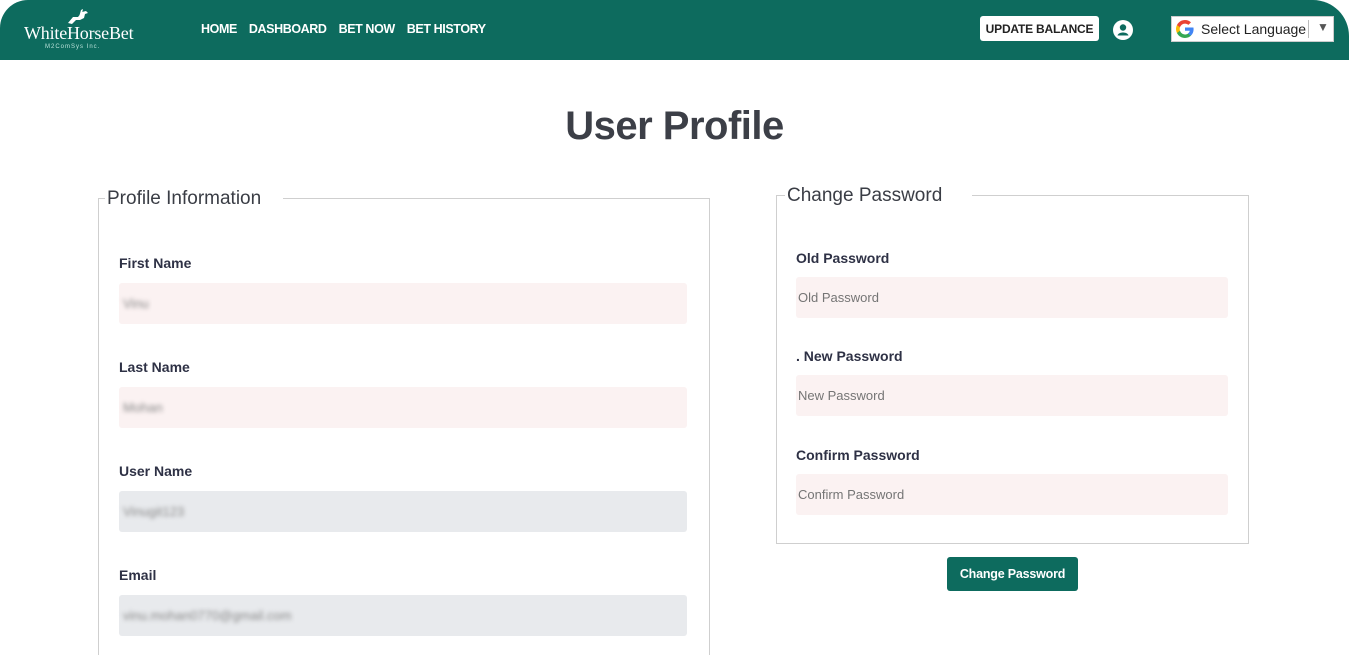 The width and height of the screenshot is (1349, 655). What do you see at coordinates (367, 29) in the screenshot?
I see `nav-bet-now: BET NOW` at bounding box center [367, 29].